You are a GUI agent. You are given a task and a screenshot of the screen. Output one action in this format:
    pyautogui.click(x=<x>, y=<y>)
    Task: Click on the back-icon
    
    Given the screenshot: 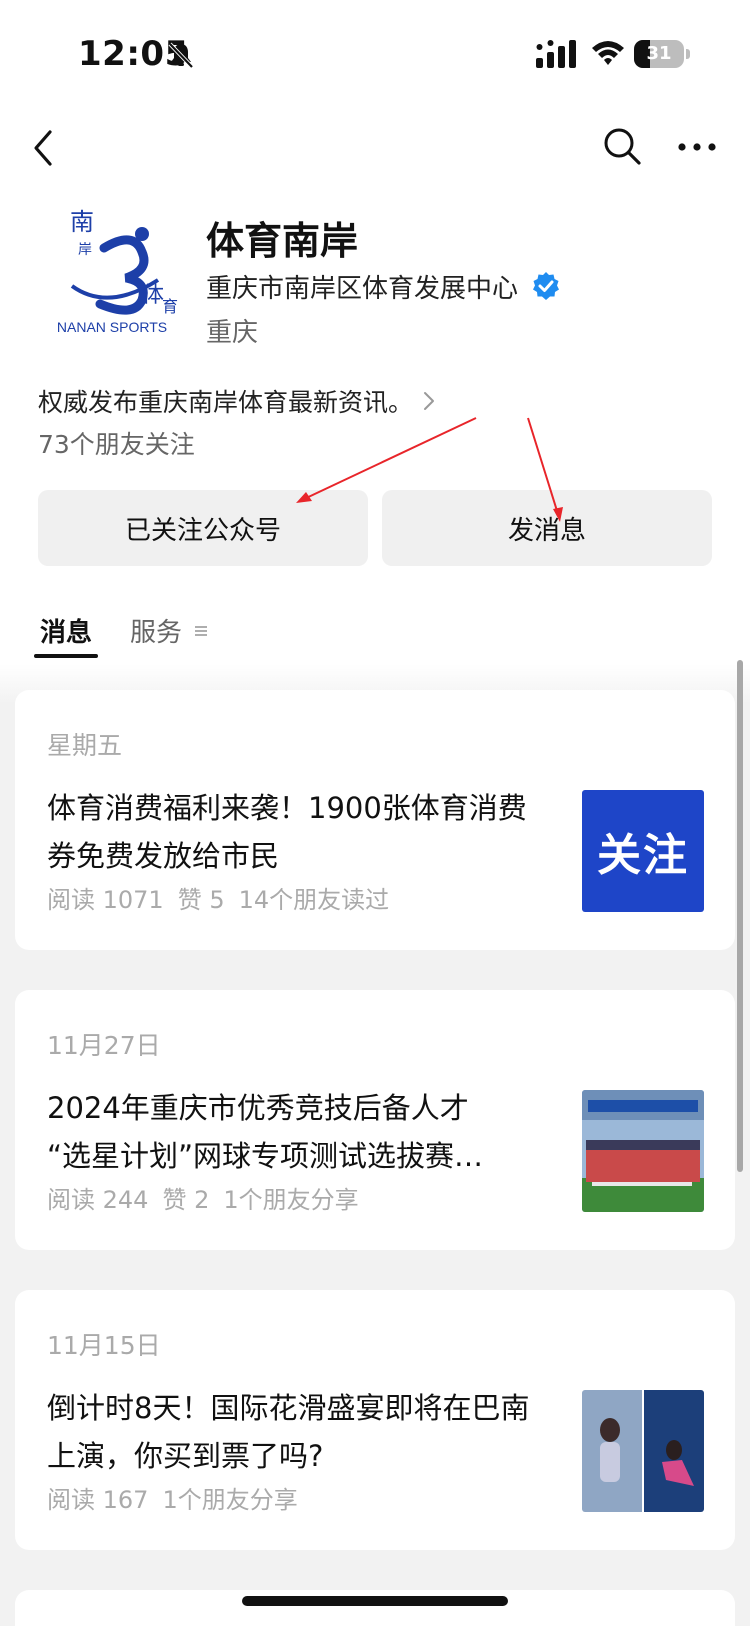 What is the action you would take?
    pyautogui.click(x=46, y=148)
    